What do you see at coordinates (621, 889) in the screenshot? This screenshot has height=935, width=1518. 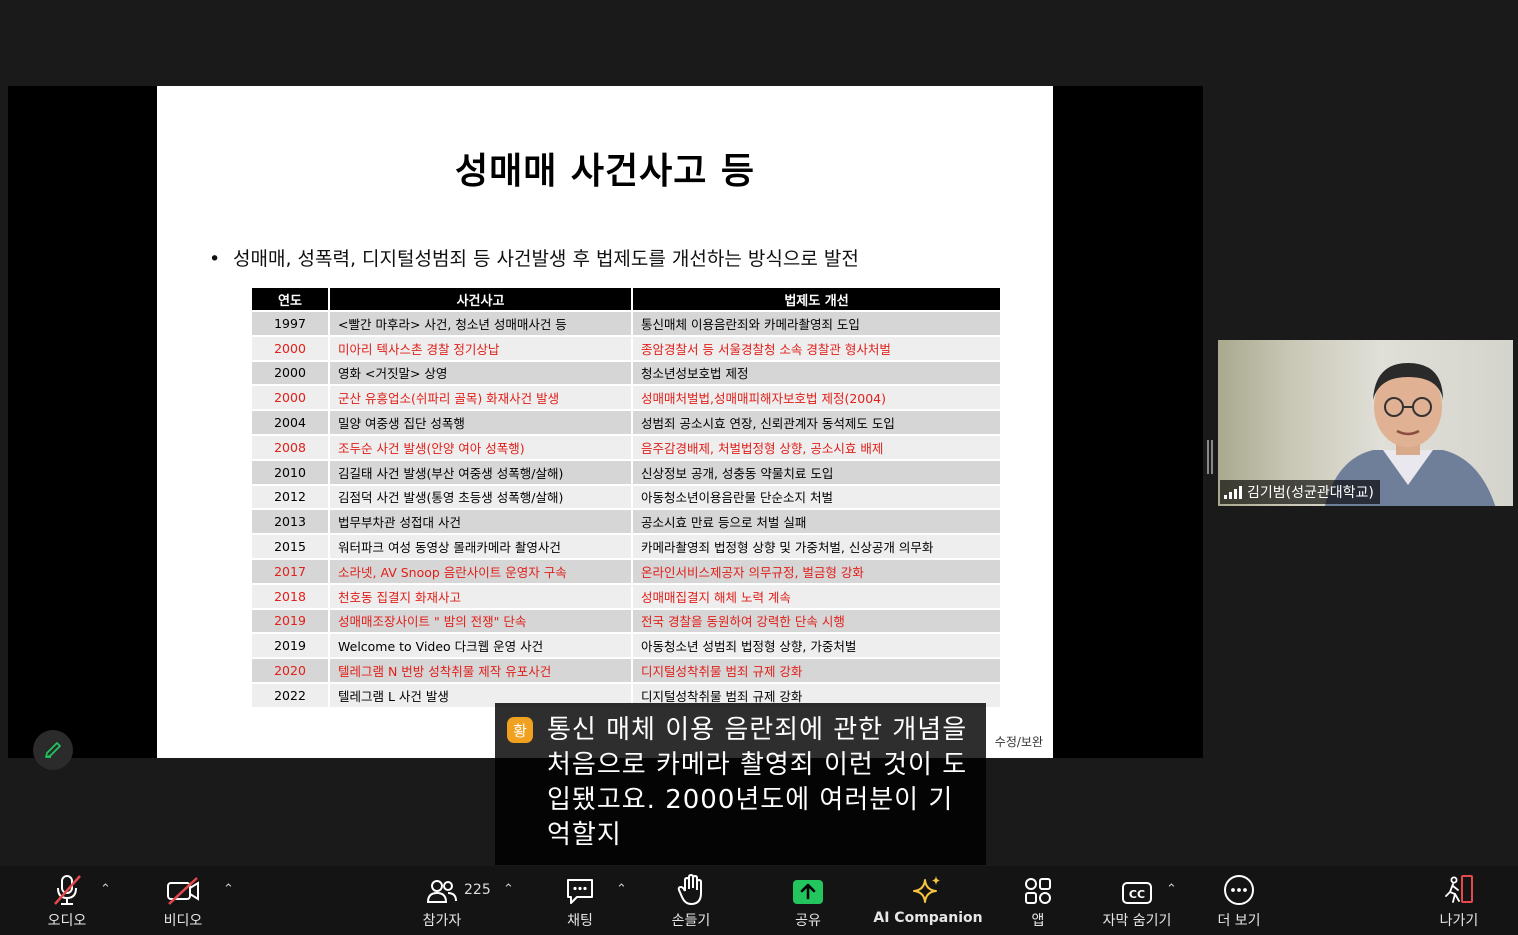 I see `chat-options-chevron-icon: ⌃` at bounding box center [621, 889].